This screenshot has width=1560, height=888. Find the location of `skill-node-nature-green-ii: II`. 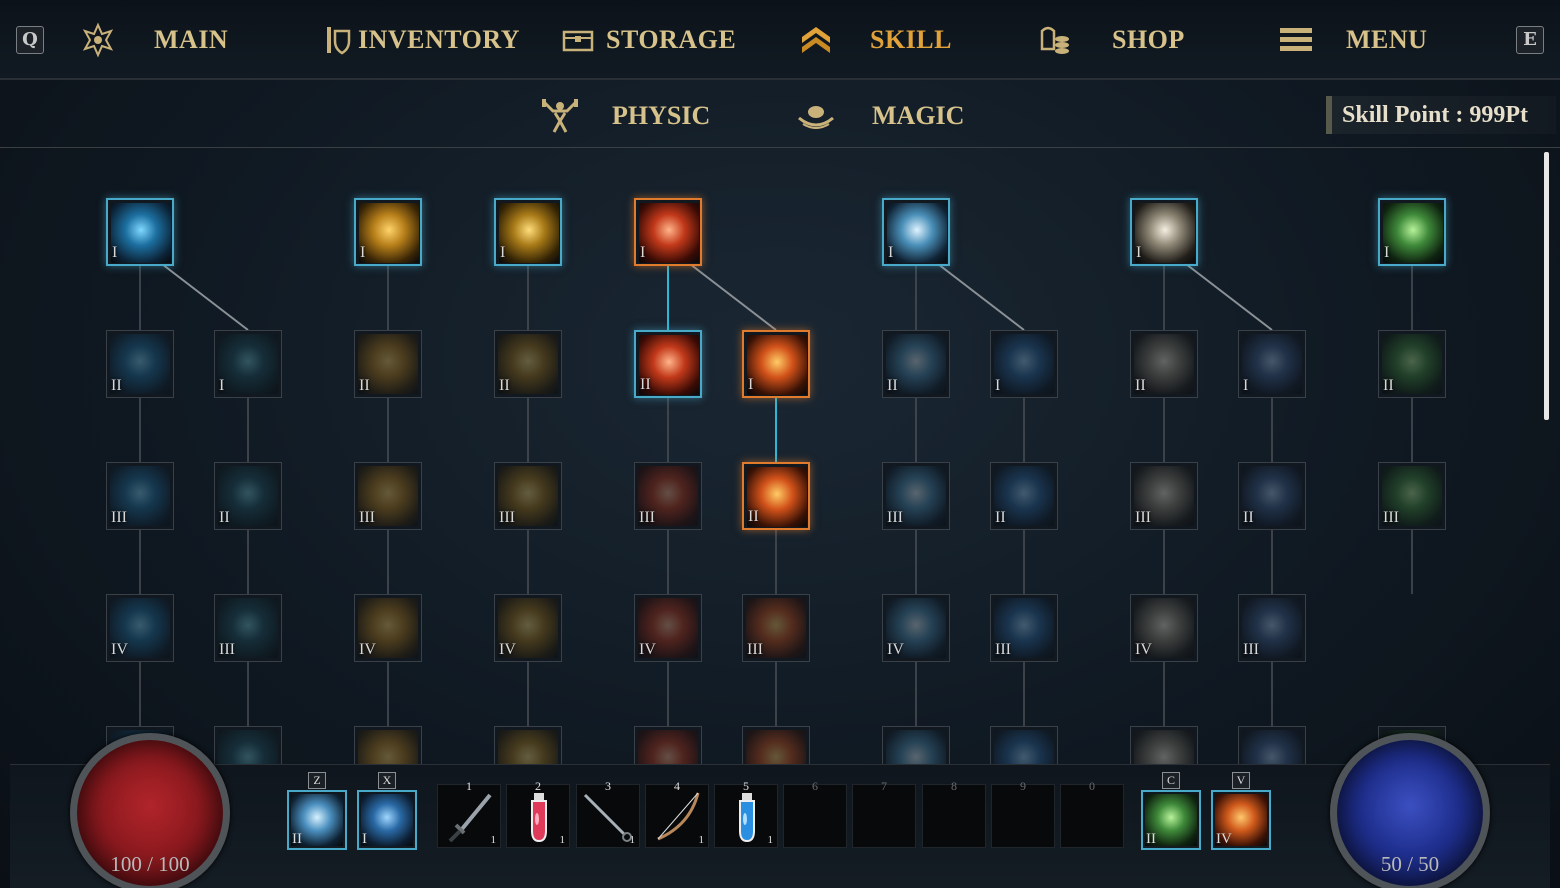

skill-node-nature-green-ii: II is located at coordinates (1412, 364).